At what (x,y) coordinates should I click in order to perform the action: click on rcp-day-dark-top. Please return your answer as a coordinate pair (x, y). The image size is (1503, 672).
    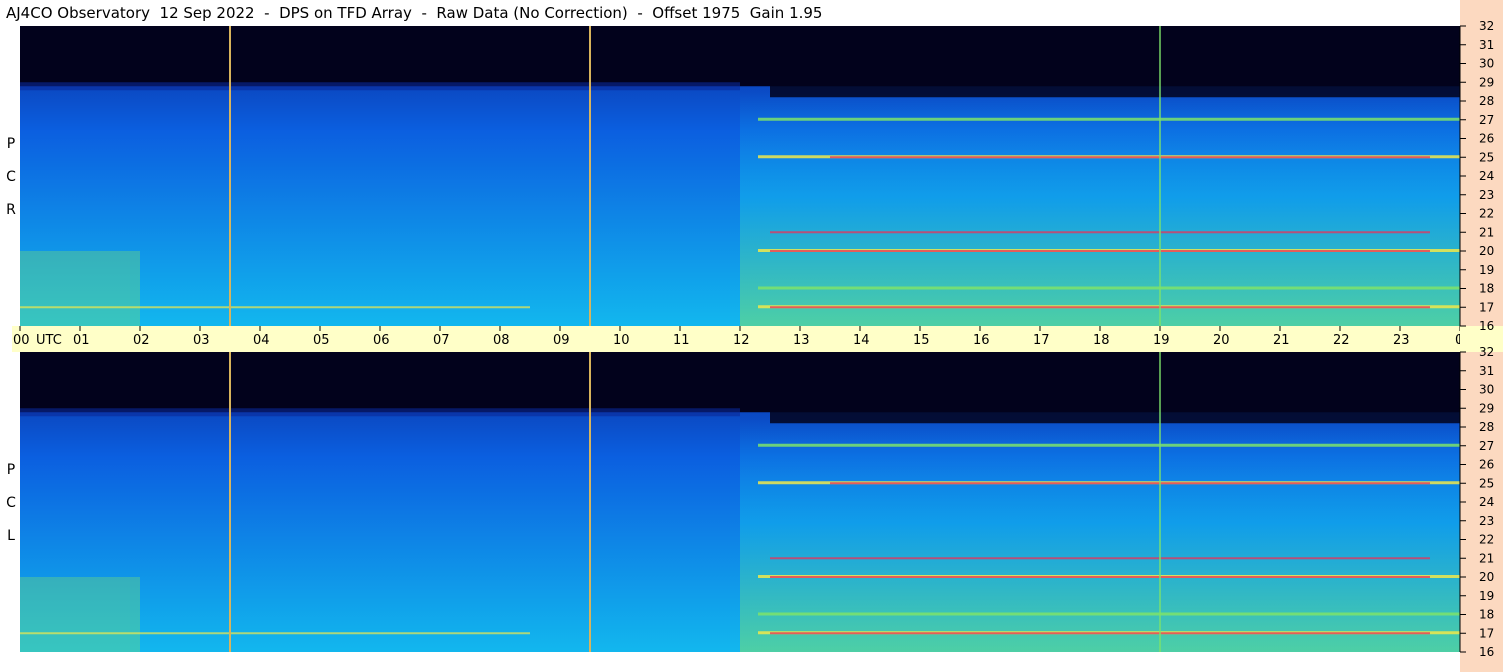
    Looking at the image, I should click on (1115, 62).